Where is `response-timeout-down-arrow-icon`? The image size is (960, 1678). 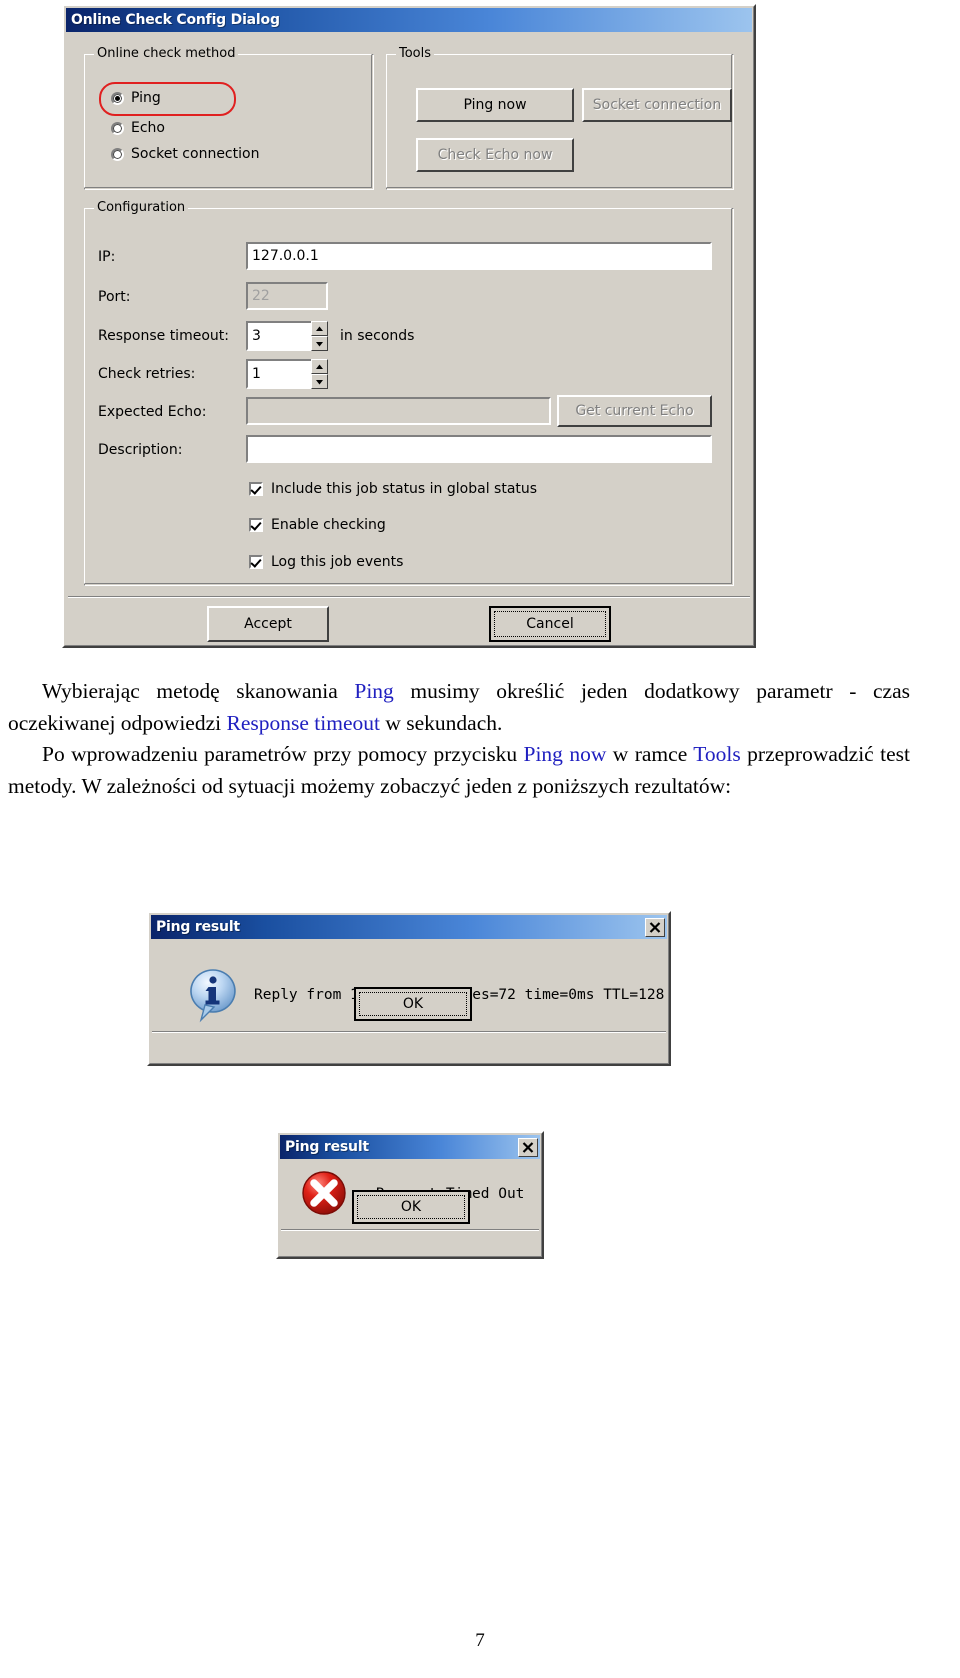
response-timeout-down-arrow-icon is located at coordinates (319, 343).